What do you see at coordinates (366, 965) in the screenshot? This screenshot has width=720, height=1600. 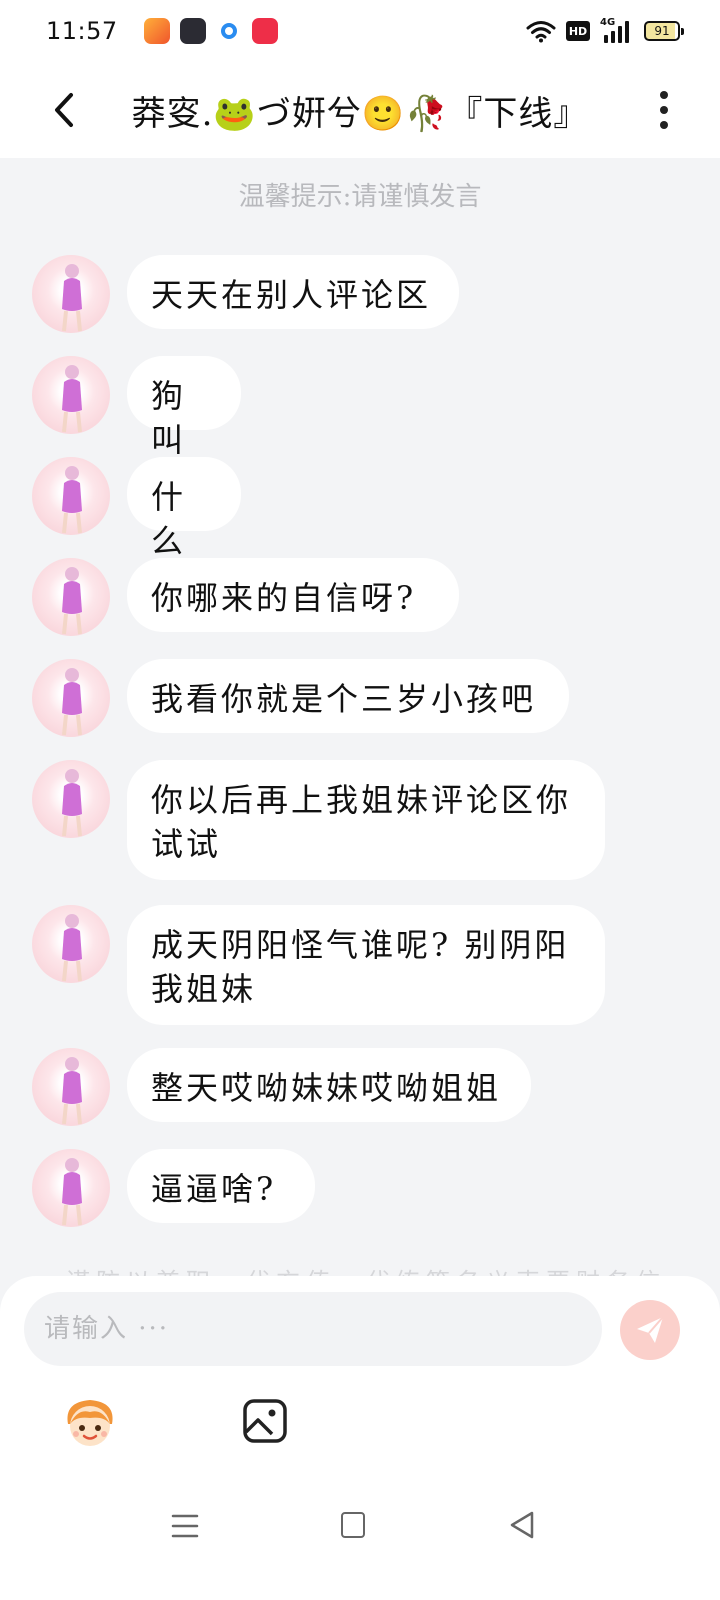 I see `message-bubble: 成天阴阳怪气谁呢? 别阴阳我姐妹` at bounding box center [366, 965].